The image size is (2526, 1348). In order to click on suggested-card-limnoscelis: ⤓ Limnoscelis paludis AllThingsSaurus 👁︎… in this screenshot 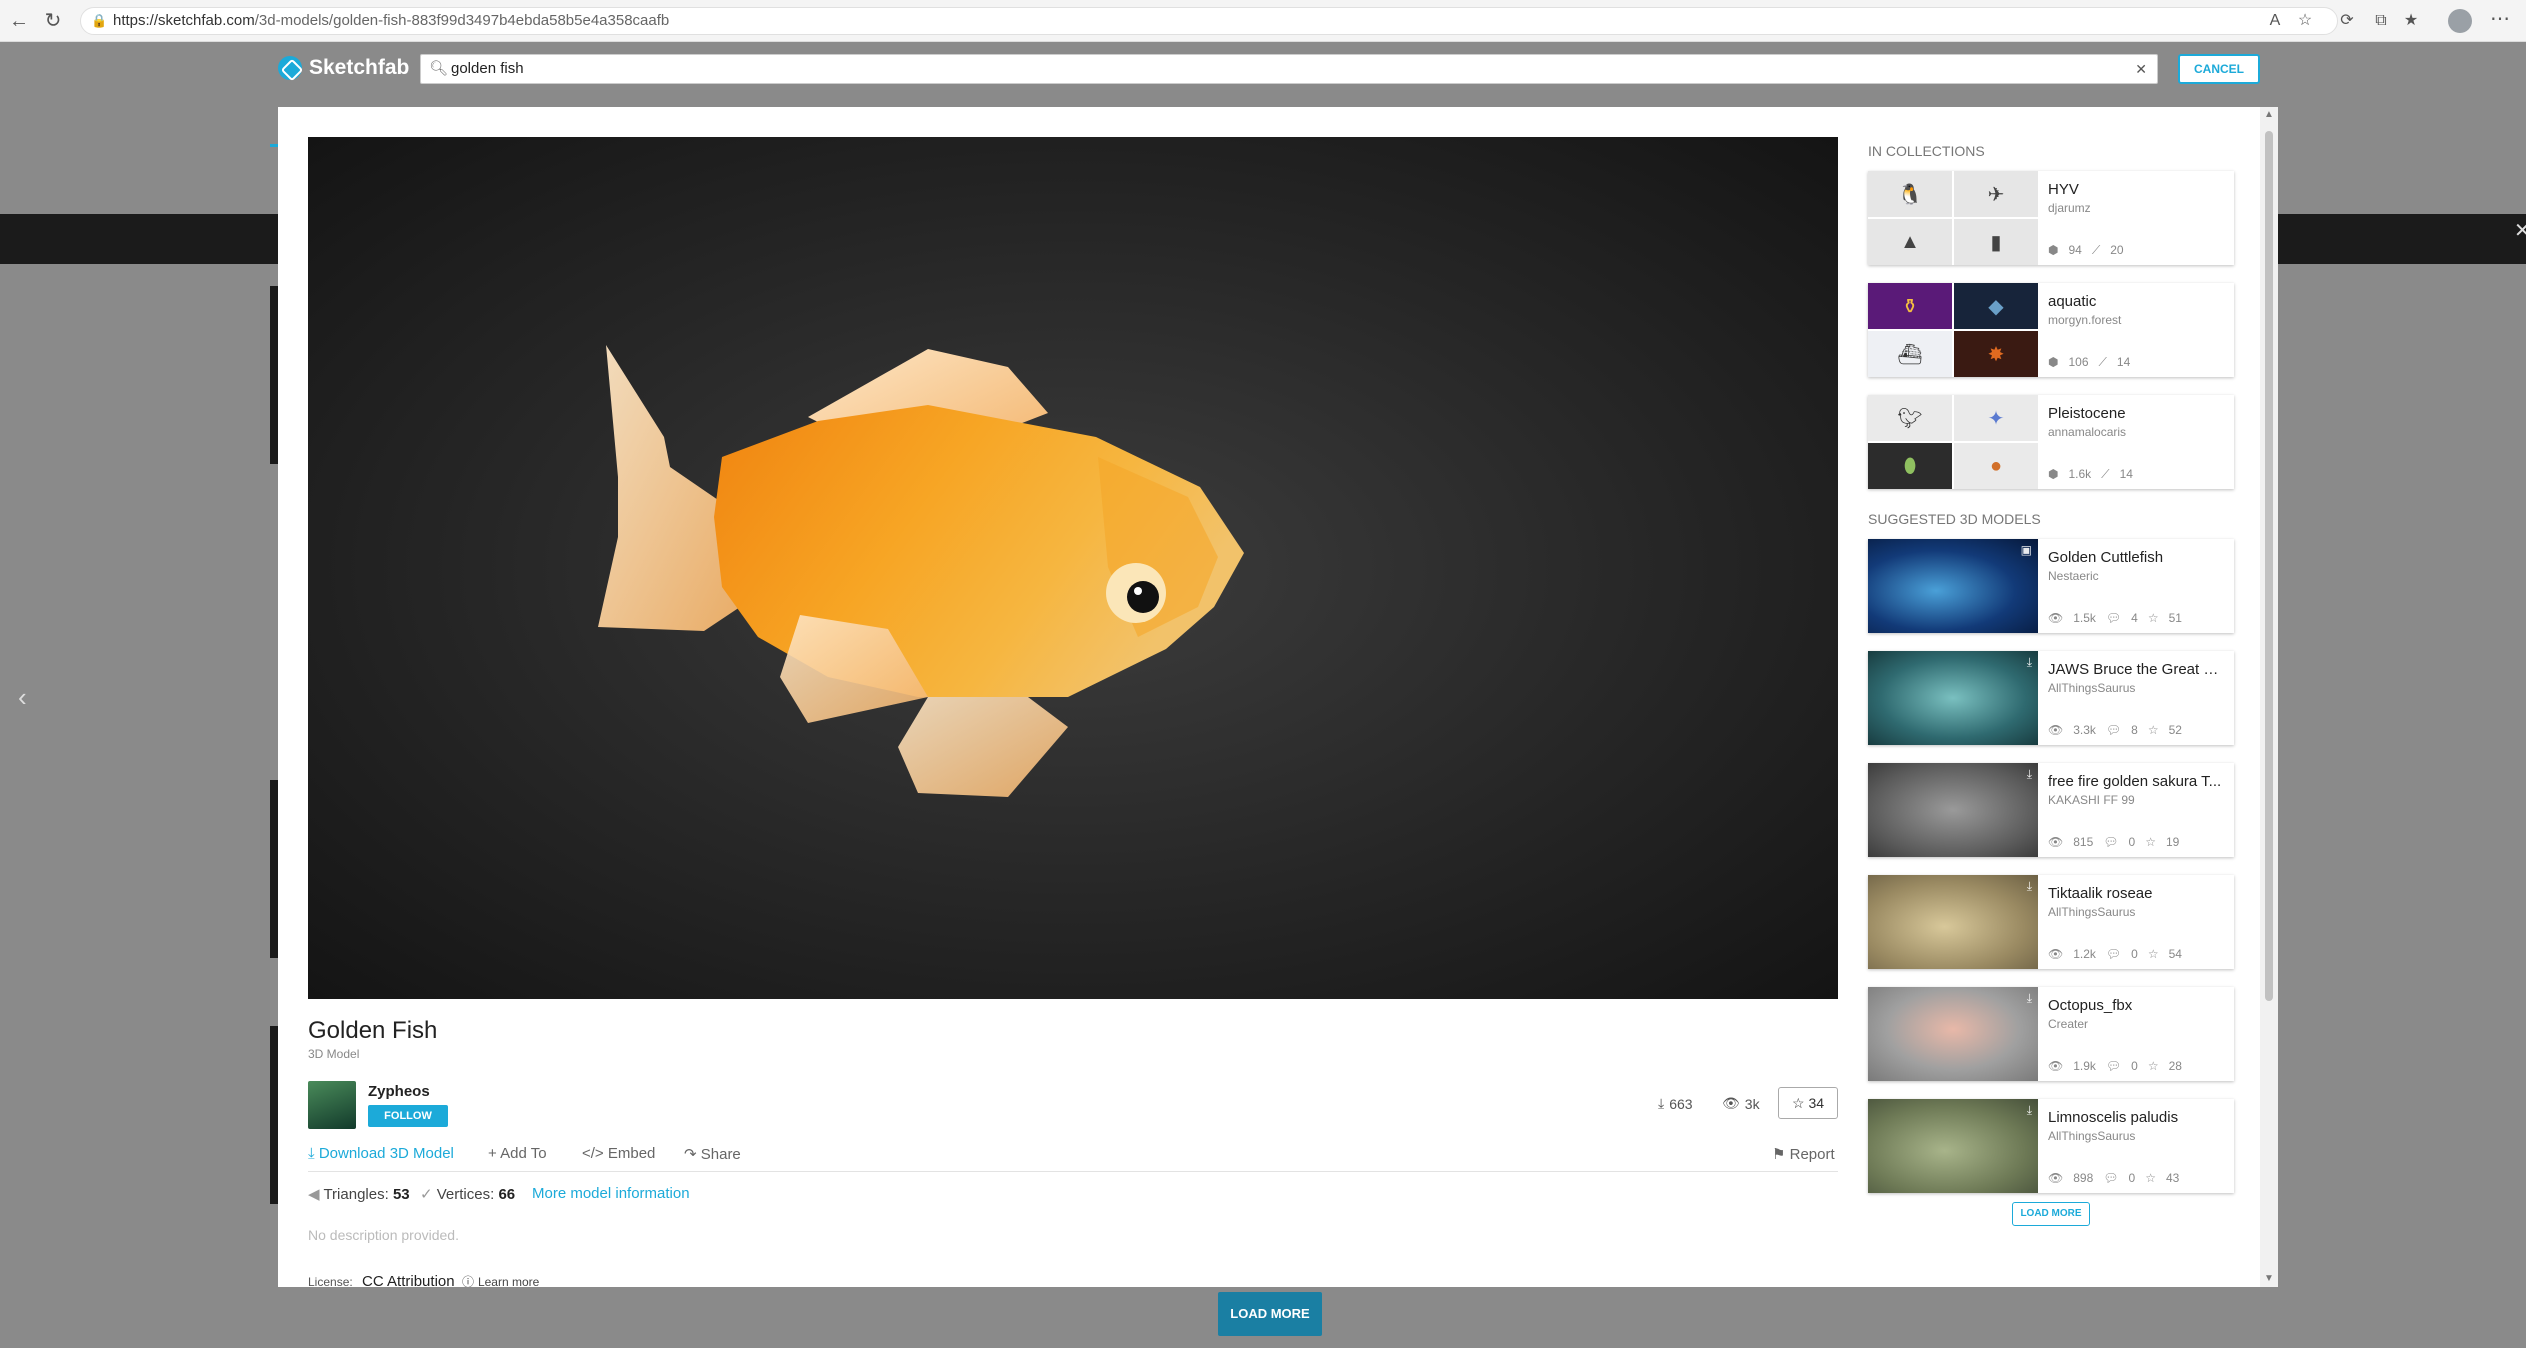, I will do `click(2051, 1146)`.